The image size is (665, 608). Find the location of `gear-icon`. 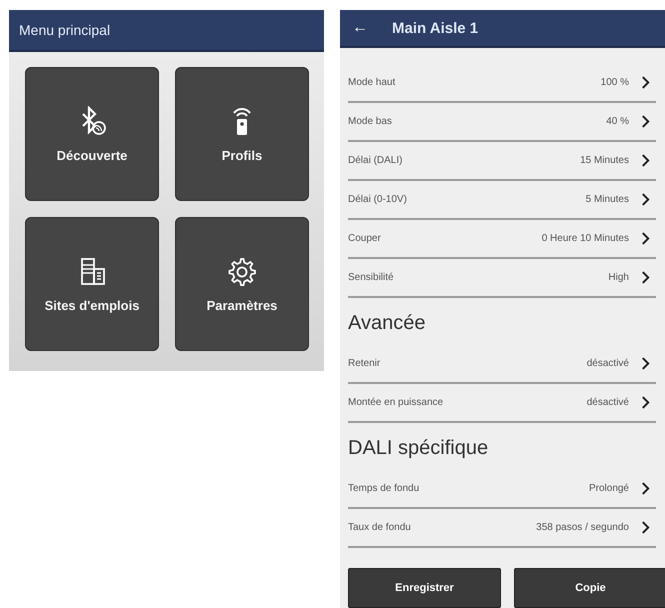

gear-icon is located at coordinates (242, 271).